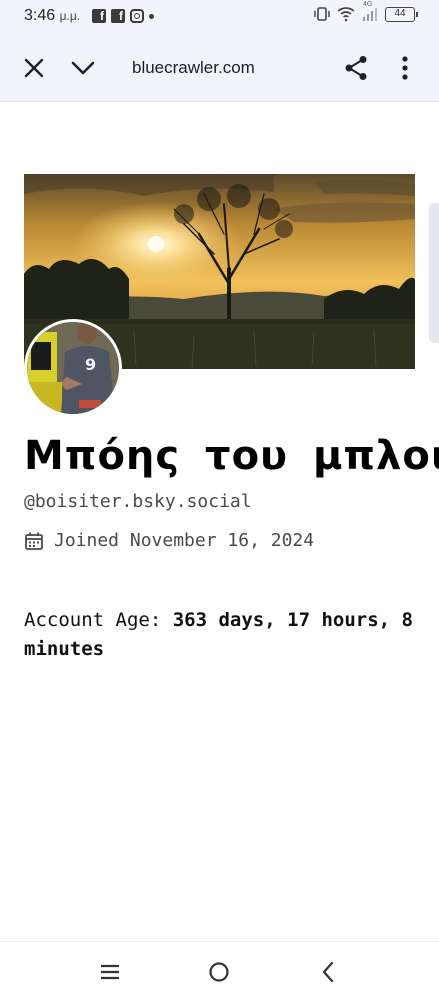 The image size is (439, 1000). What do you see at coordinates (90, 364) in the screenshot?
I see `svg-text: 9` at bounding box center [90, 364].